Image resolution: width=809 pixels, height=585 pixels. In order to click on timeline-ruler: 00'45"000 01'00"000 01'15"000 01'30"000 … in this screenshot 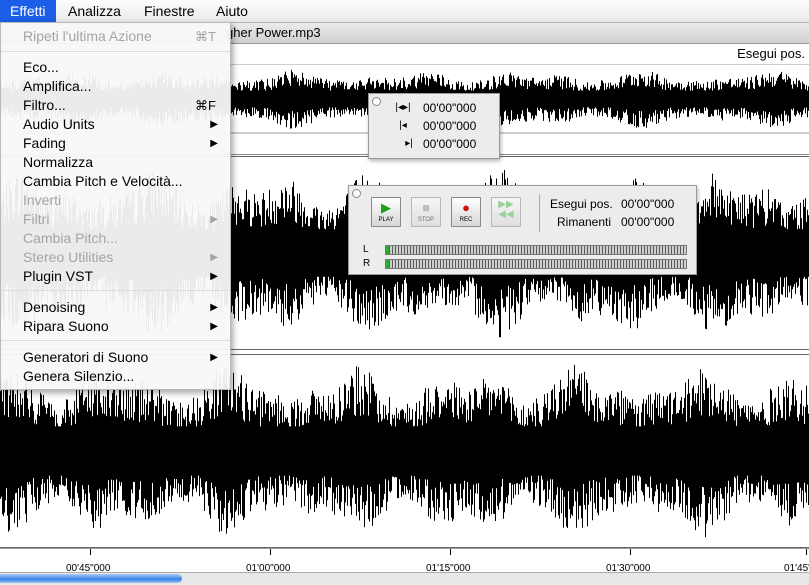, I will do `click(404, 561)`.